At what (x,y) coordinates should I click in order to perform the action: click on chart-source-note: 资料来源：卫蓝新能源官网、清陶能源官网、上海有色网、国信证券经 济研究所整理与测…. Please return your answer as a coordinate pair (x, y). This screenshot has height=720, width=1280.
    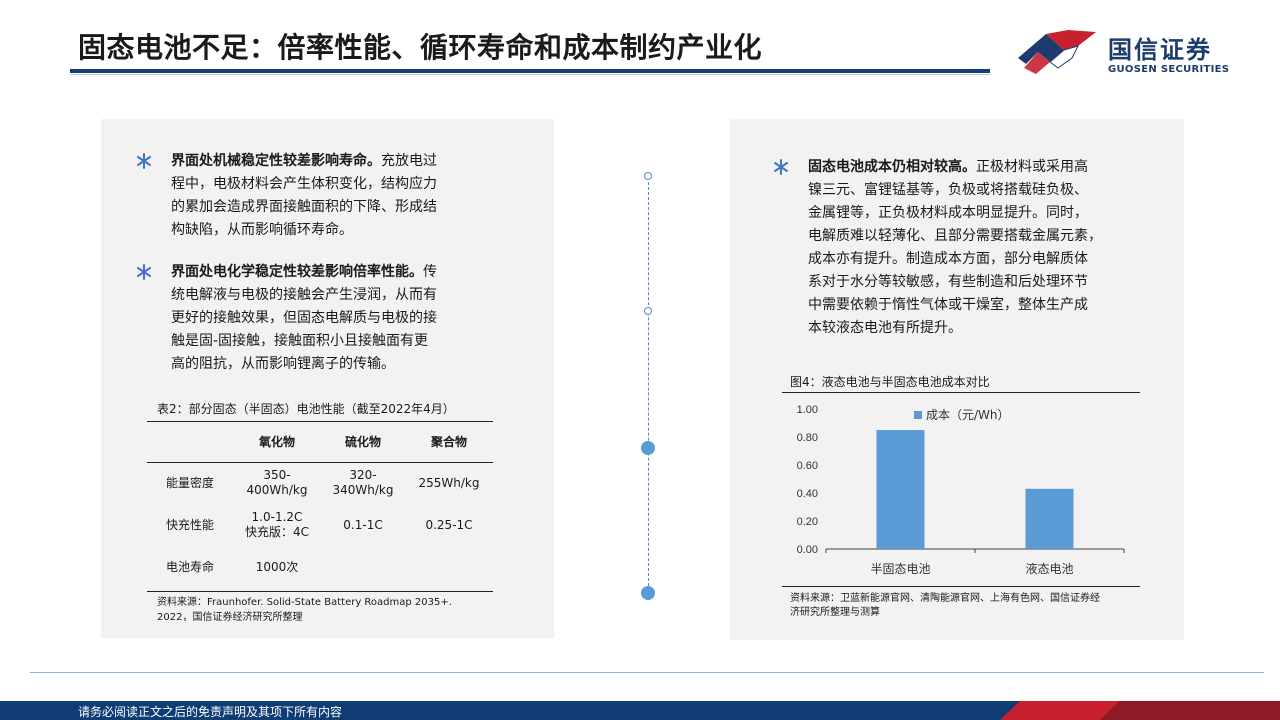
    Looking at the image, I should click on (945, 605).